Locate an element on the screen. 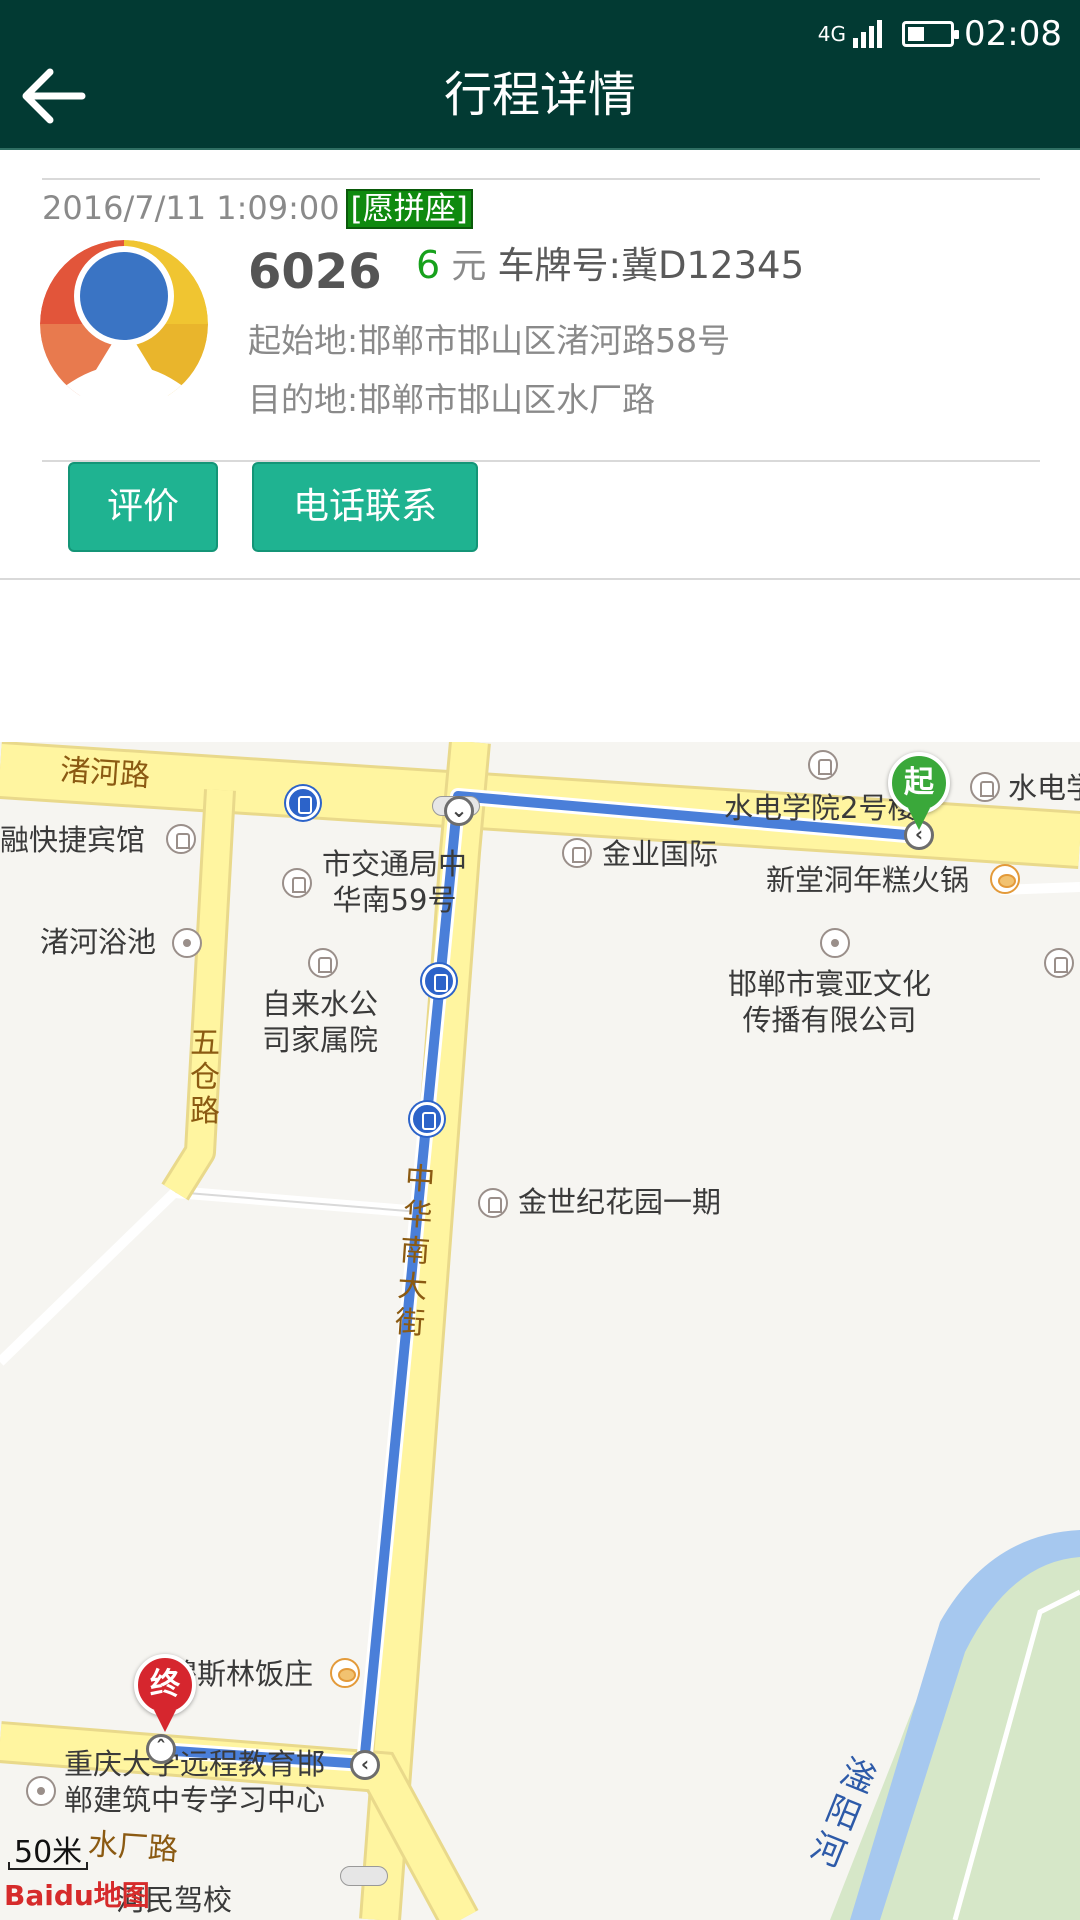 Image resolution: width=1080 pixels, height=1920 pixels. turn-point-icon: ⌄ is located at coordinates (459, 811).